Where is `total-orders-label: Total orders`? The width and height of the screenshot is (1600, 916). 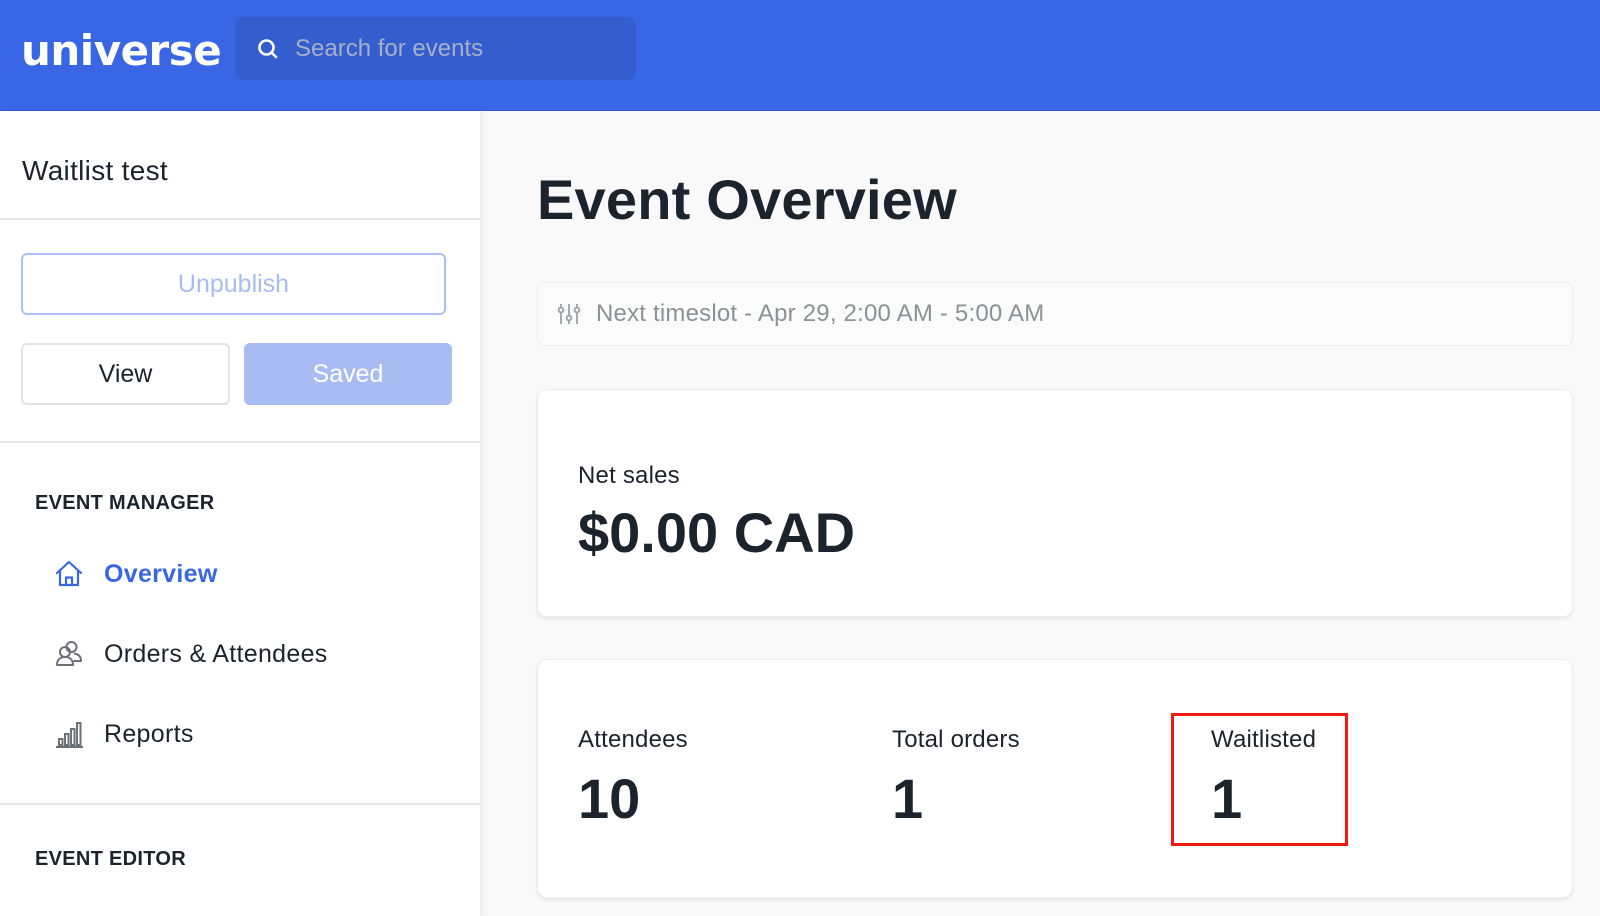
total-orders-label: Total orders is located at coordinates (956, 739).